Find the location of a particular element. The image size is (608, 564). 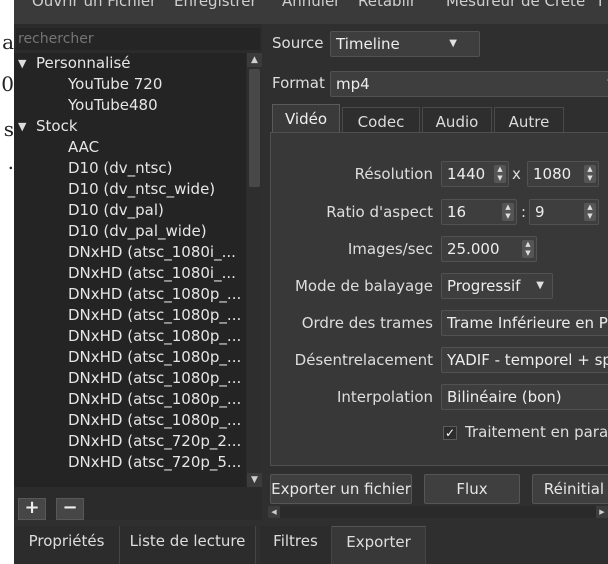

scroll-thumb is located at coordinates (254, 128).